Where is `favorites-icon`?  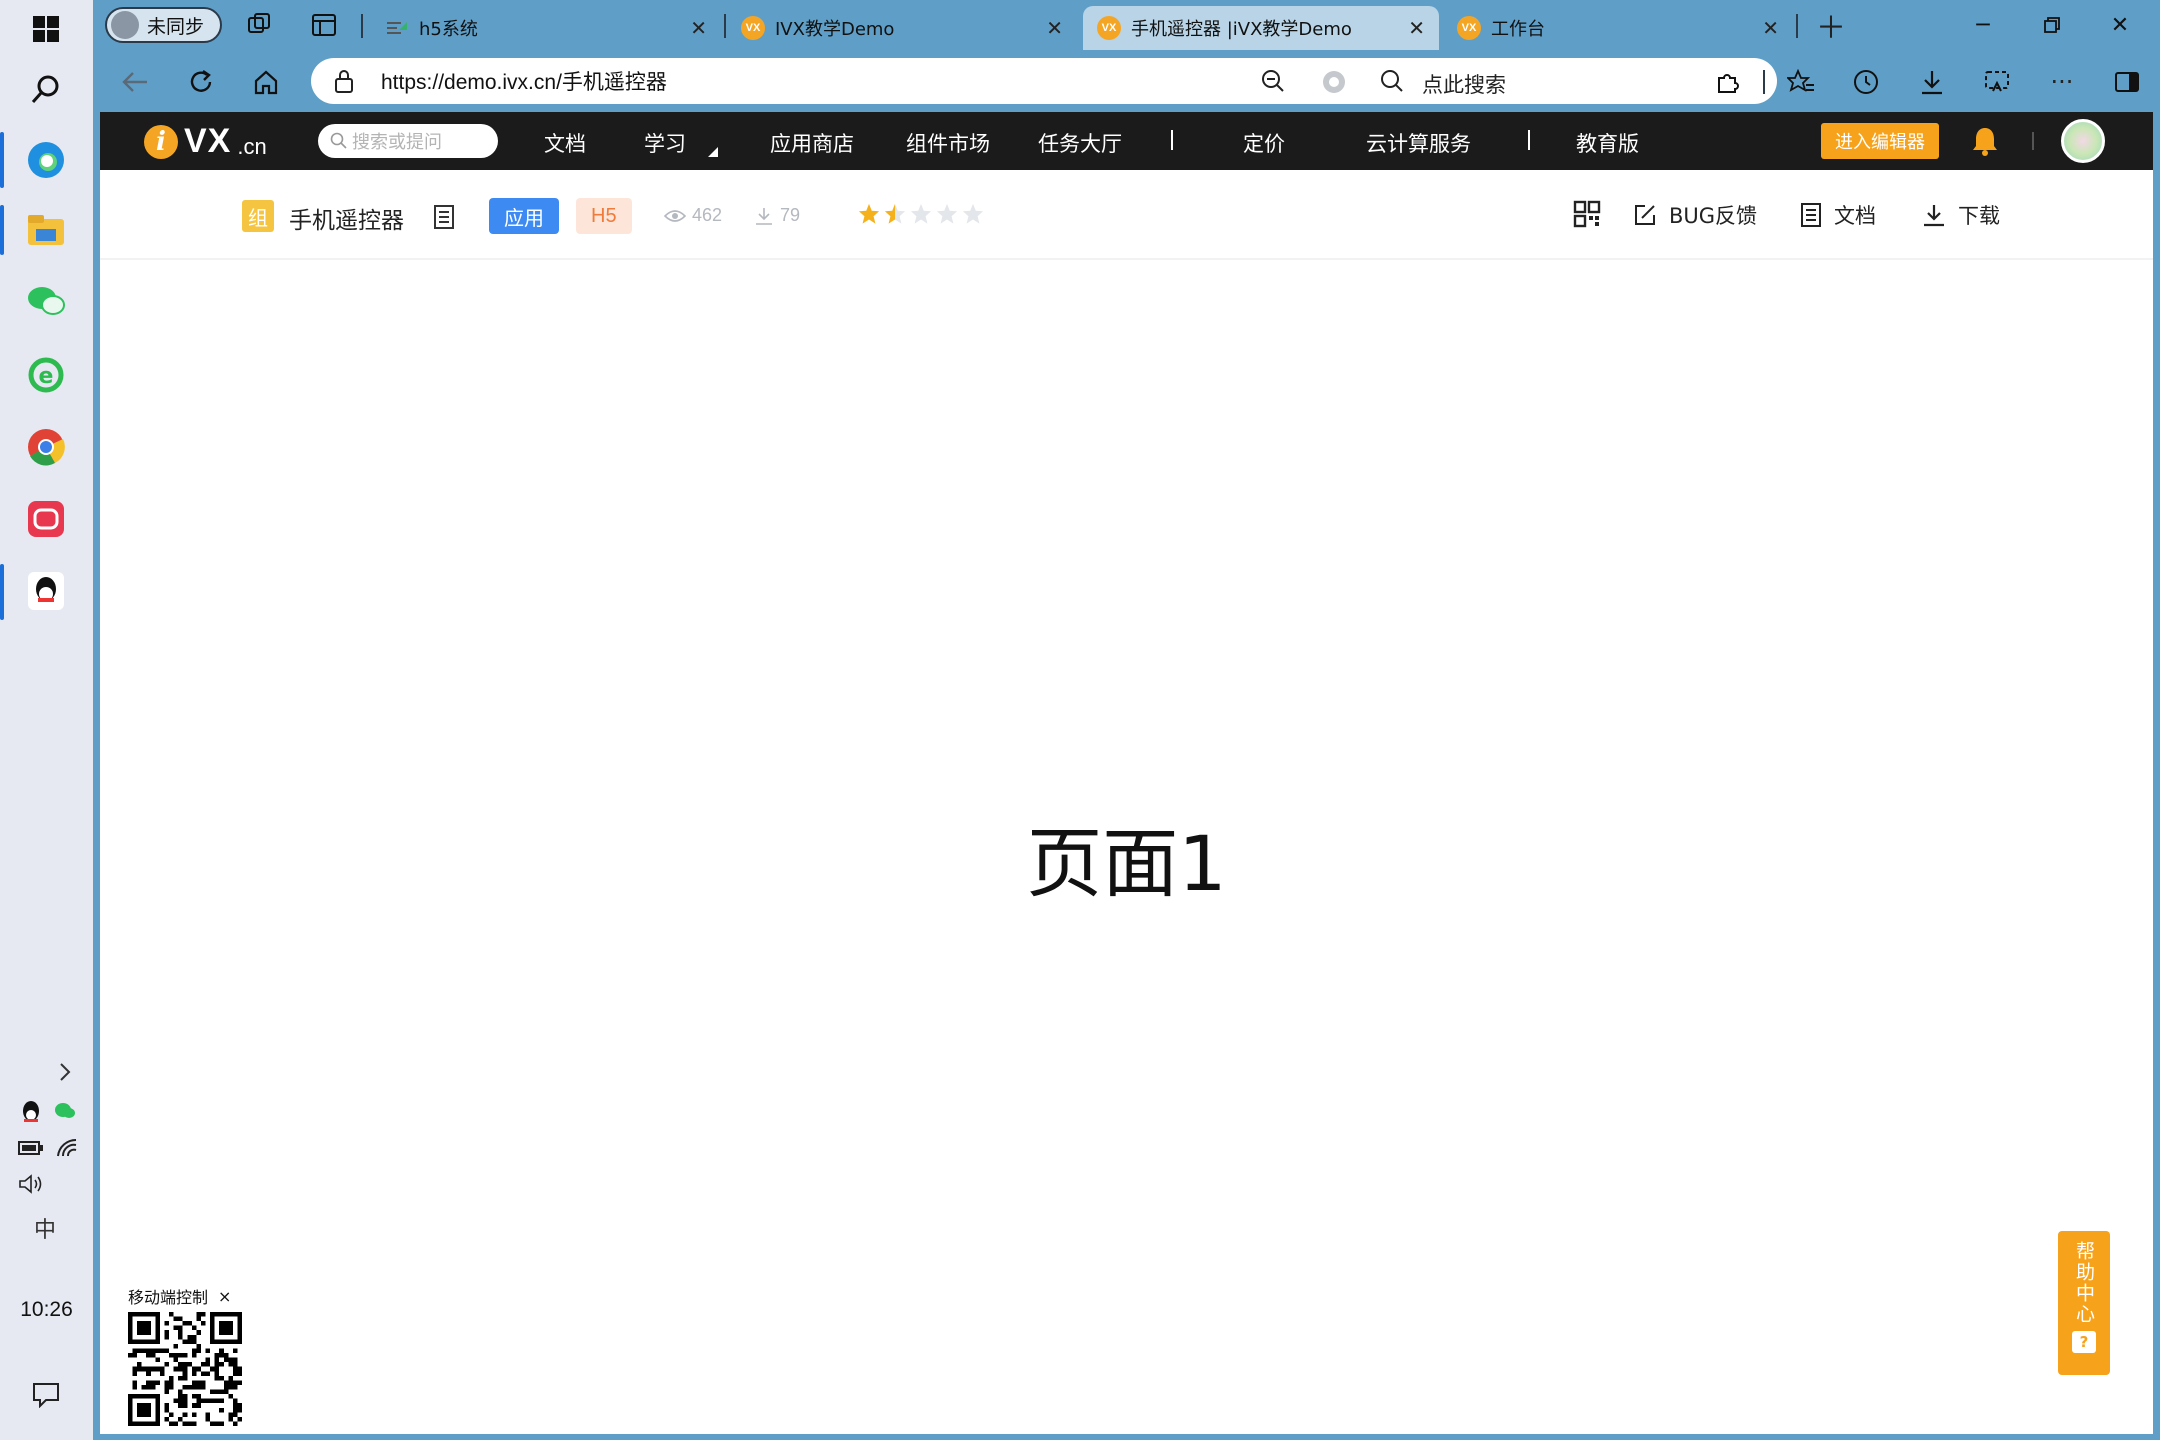 favorites-icon is located at coordinates (1801, 82).